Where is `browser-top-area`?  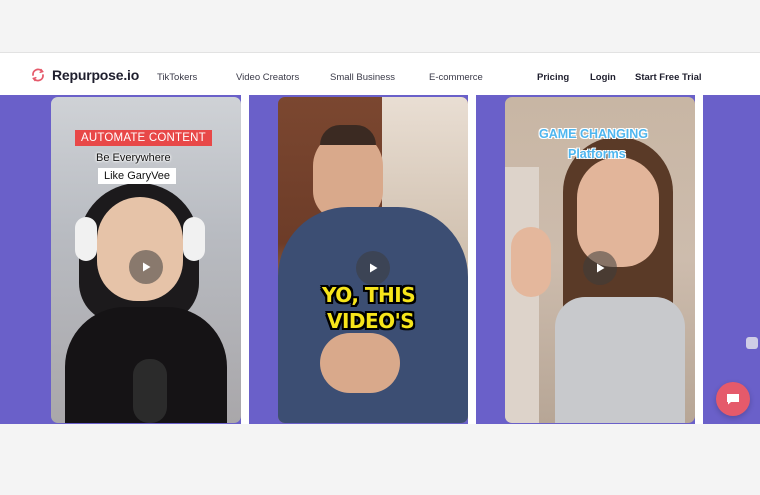
browser-top-area is located at coordinates (380, 26).